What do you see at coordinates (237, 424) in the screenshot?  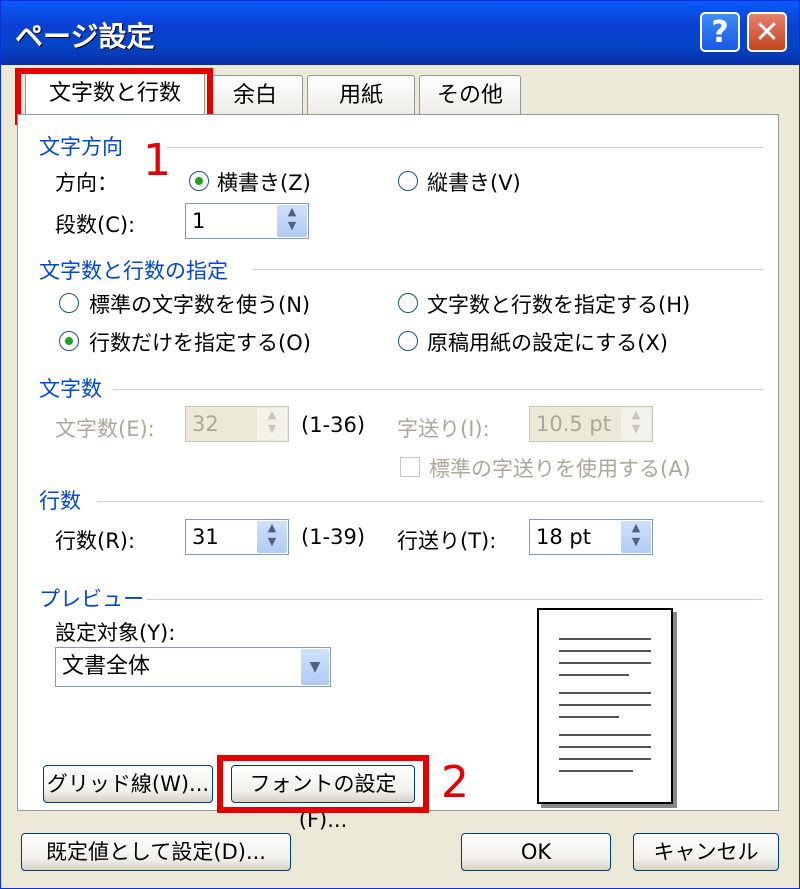 I see `chars-spinner: 32 ▲ ▼` at bounding box center [237, 424].